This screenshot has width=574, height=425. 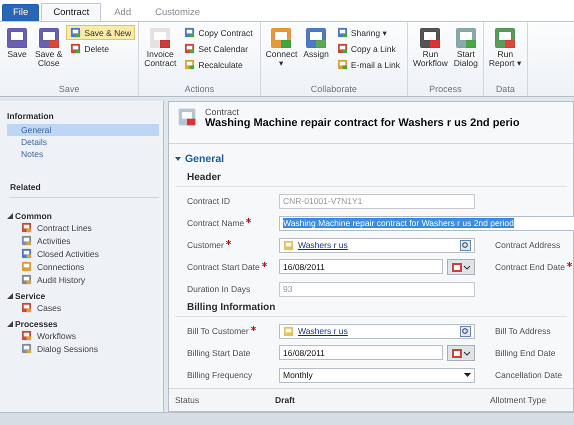 I want to click on group-label: Data, so click(x=505, y=90).